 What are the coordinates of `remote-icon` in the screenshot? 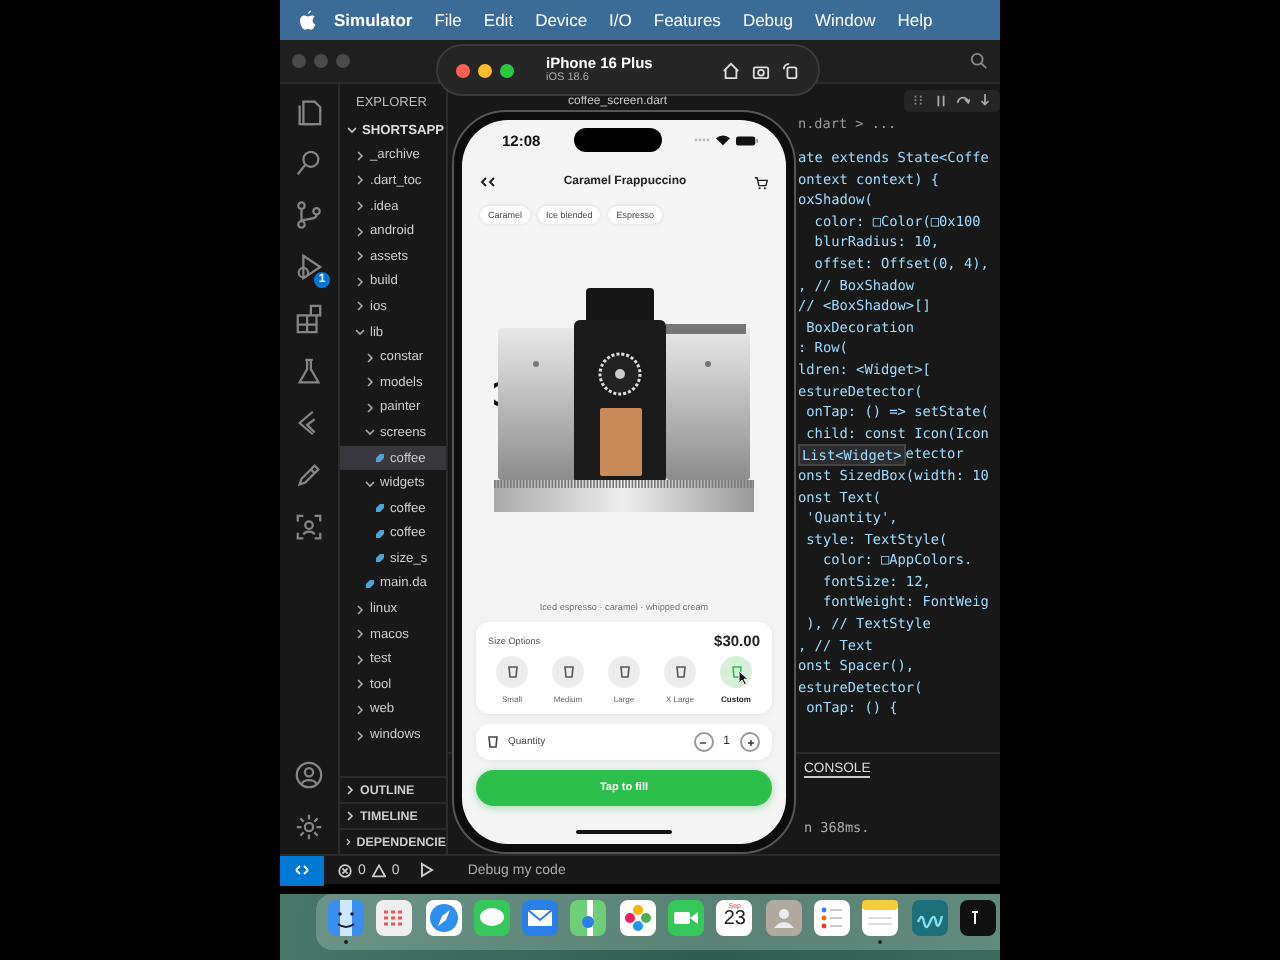 It's located at (302, 870).